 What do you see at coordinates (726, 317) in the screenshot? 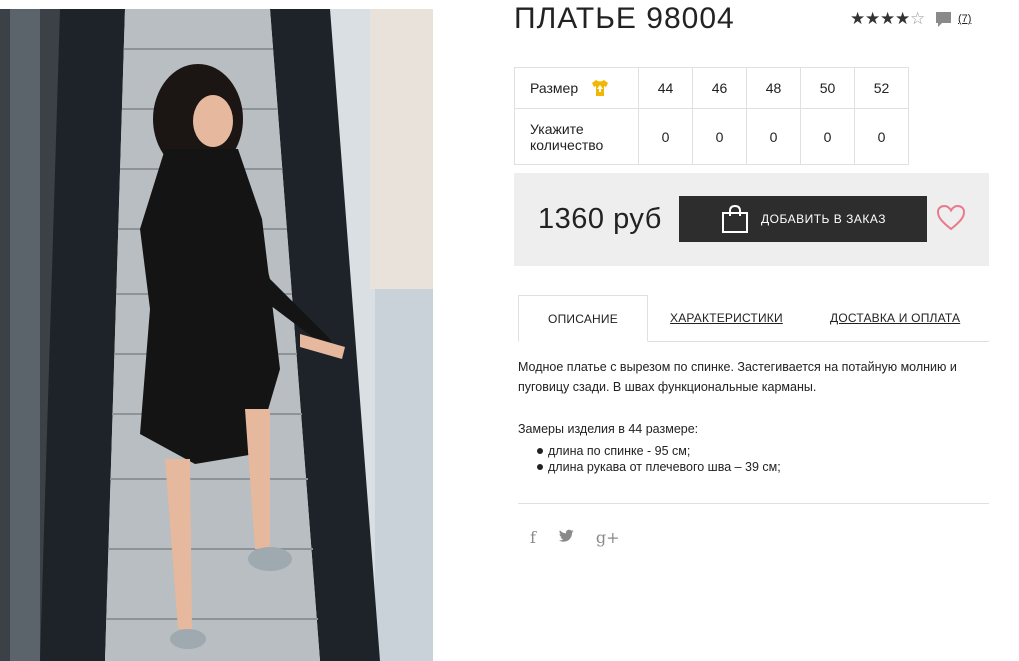
I see `tab-characteristics: ХАРАКТЕРИСТИКИ` at bounding box center [726, 317].